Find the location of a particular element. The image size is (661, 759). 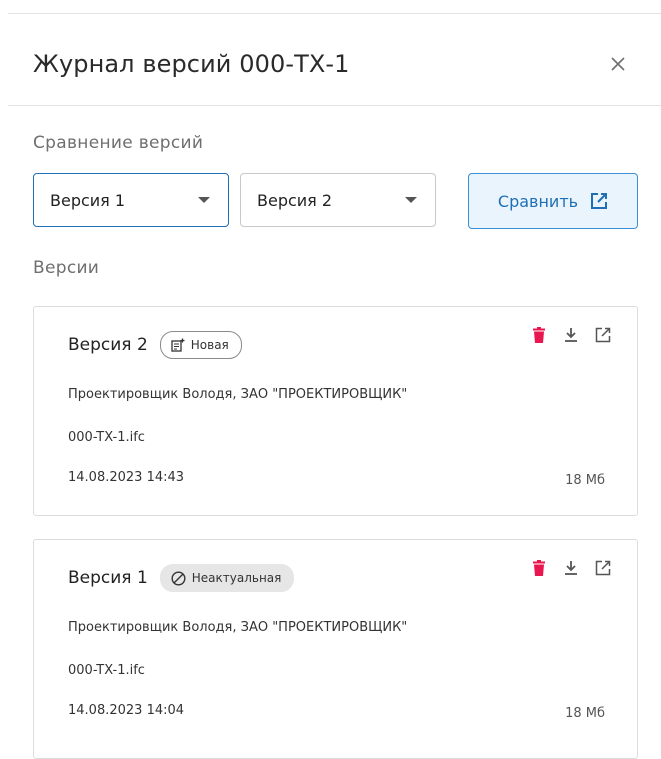

compare-button-label: Сравнить is located at coordinates (538, 201).